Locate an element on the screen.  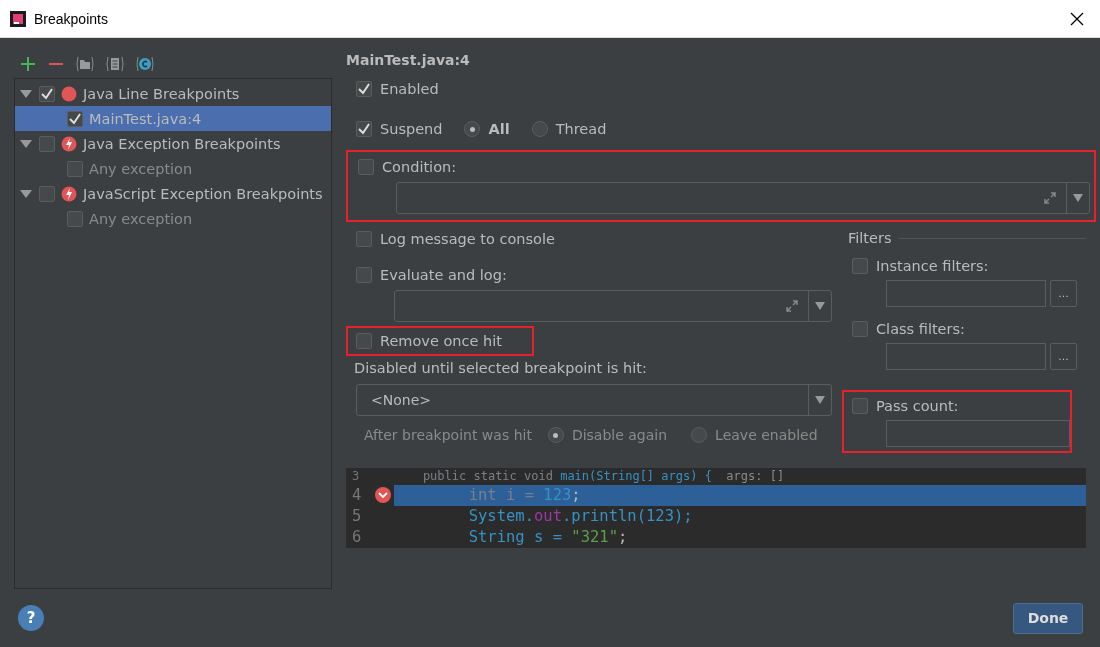
close-icon is located at coordinates (1077, 18).